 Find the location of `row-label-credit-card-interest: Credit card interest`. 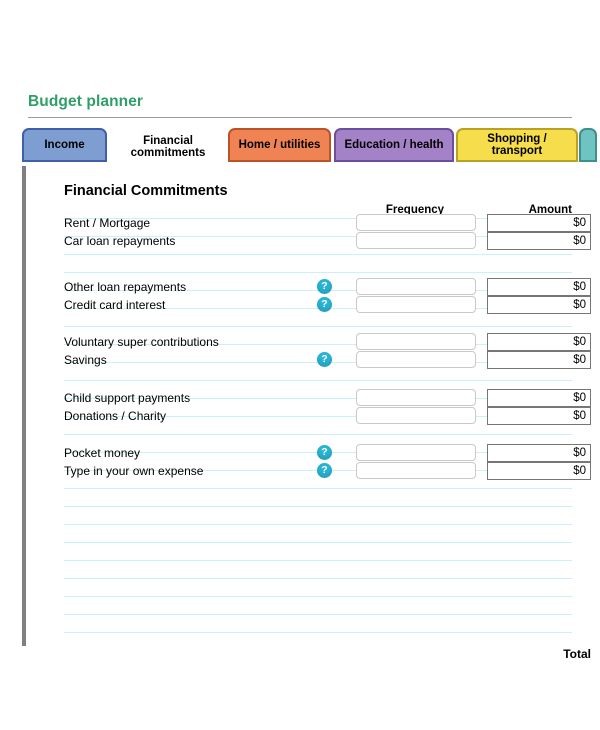

row-label-credit-card-interest: Credit card interest is located at coordinates (115, 305).